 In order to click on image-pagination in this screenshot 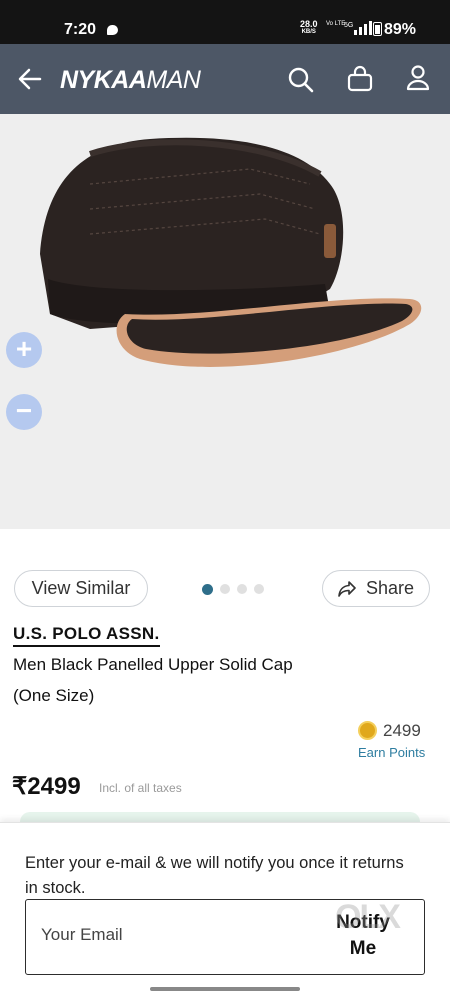, I will do `click(236, 589)`.